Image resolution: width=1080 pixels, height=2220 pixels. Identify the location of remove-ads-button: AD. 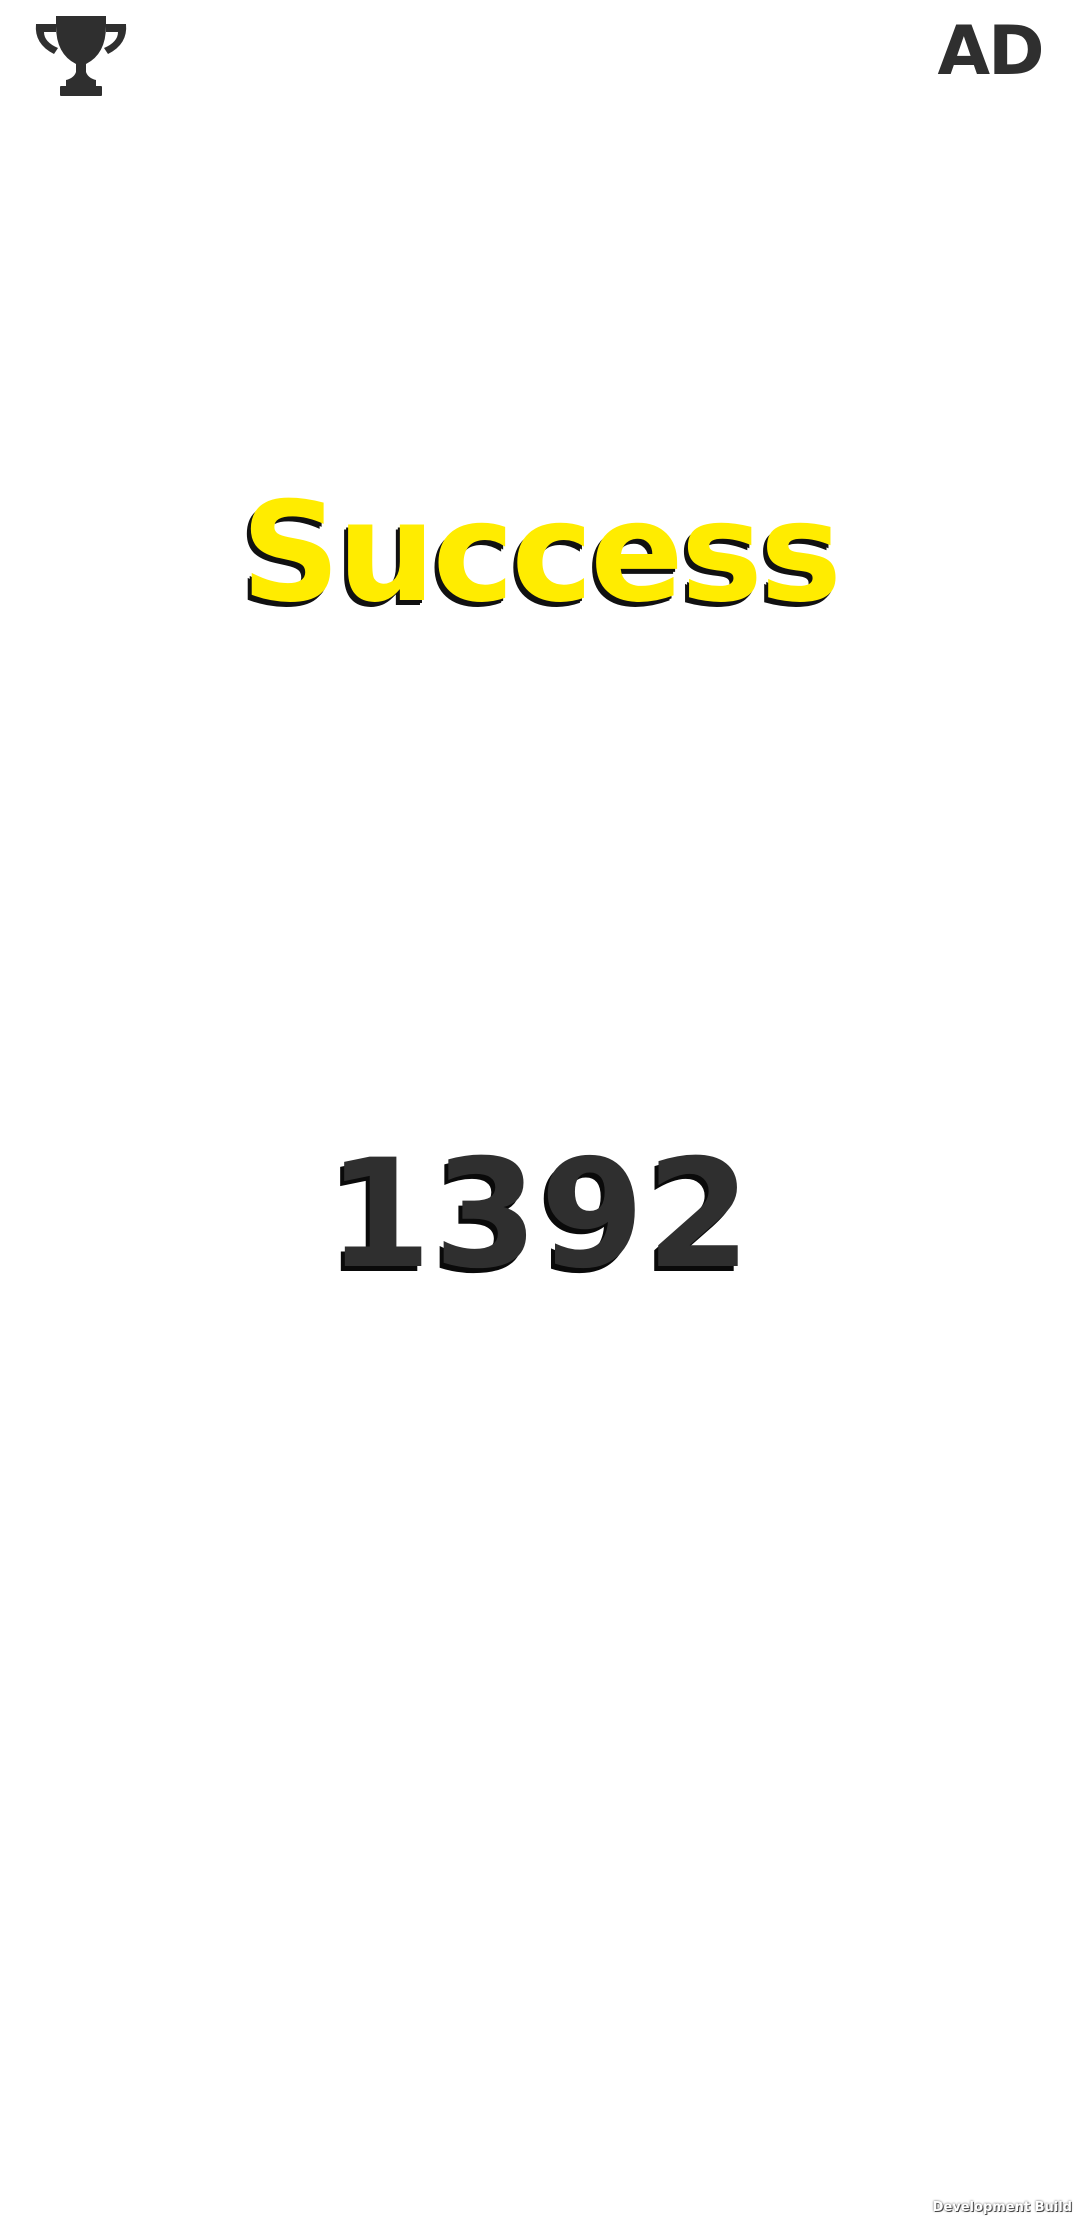
(990, 52).